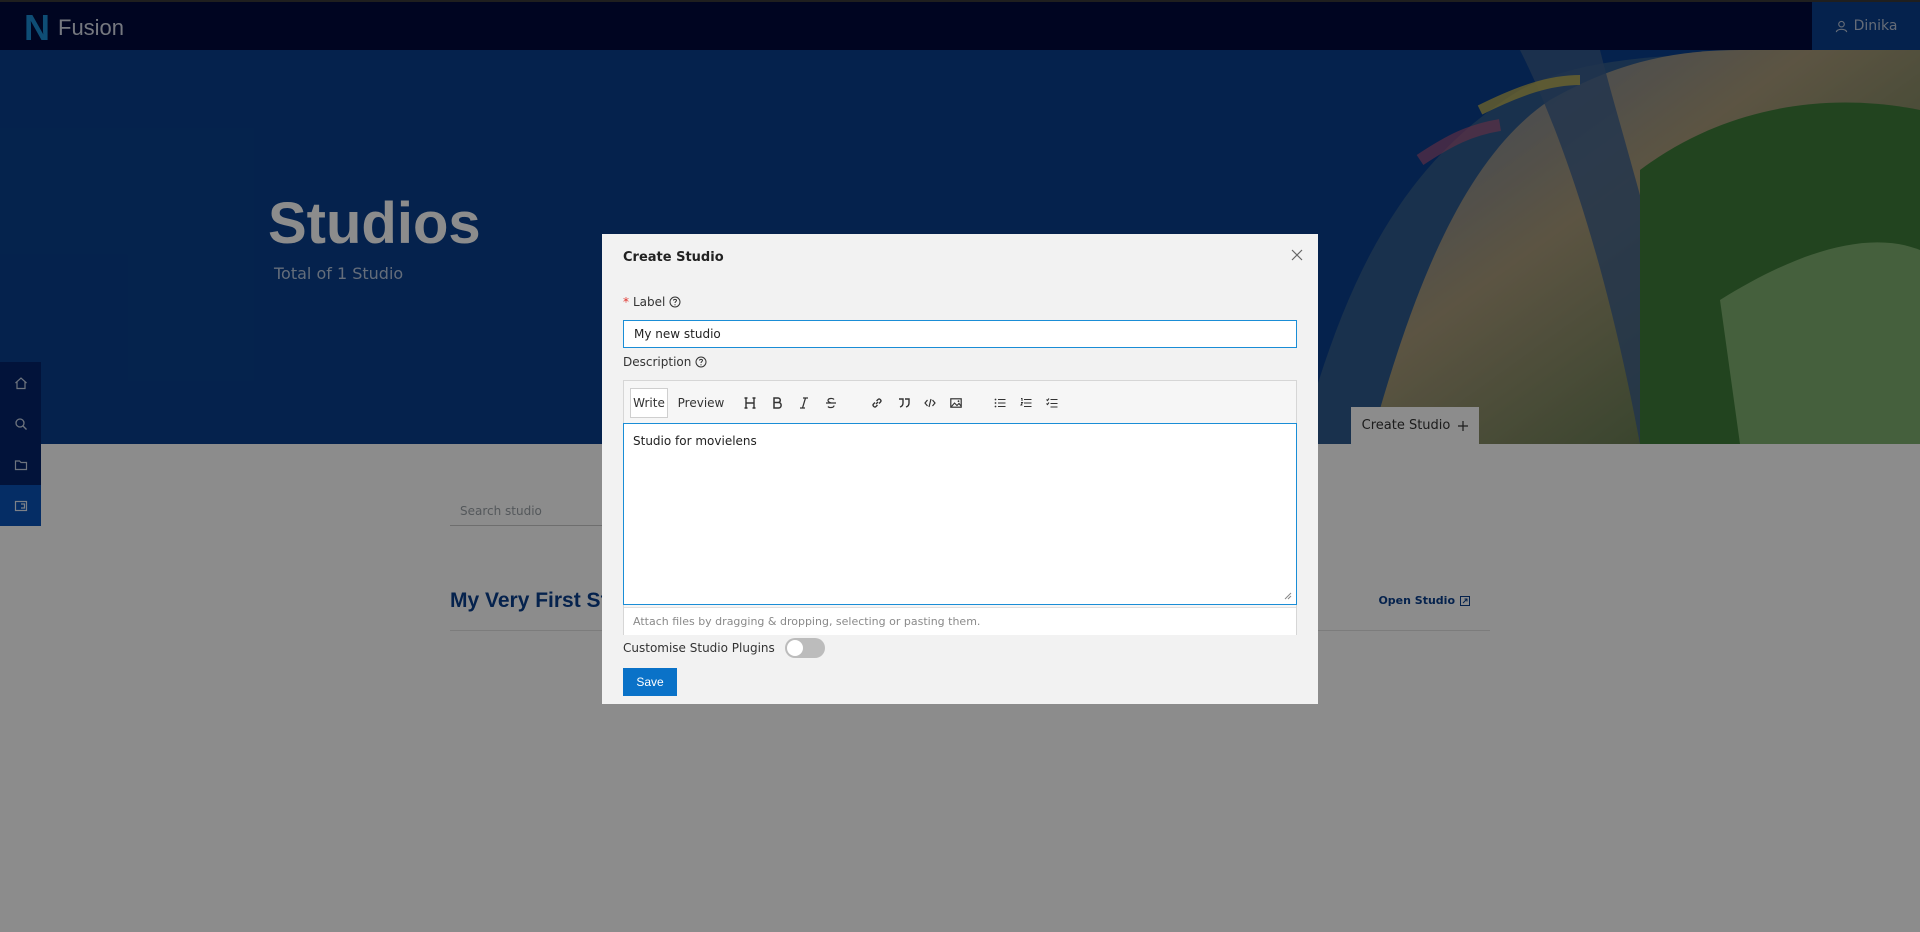 This screenshot has height=932, width=1920. I want to click on label-field-text: Label, so click(649, 302).